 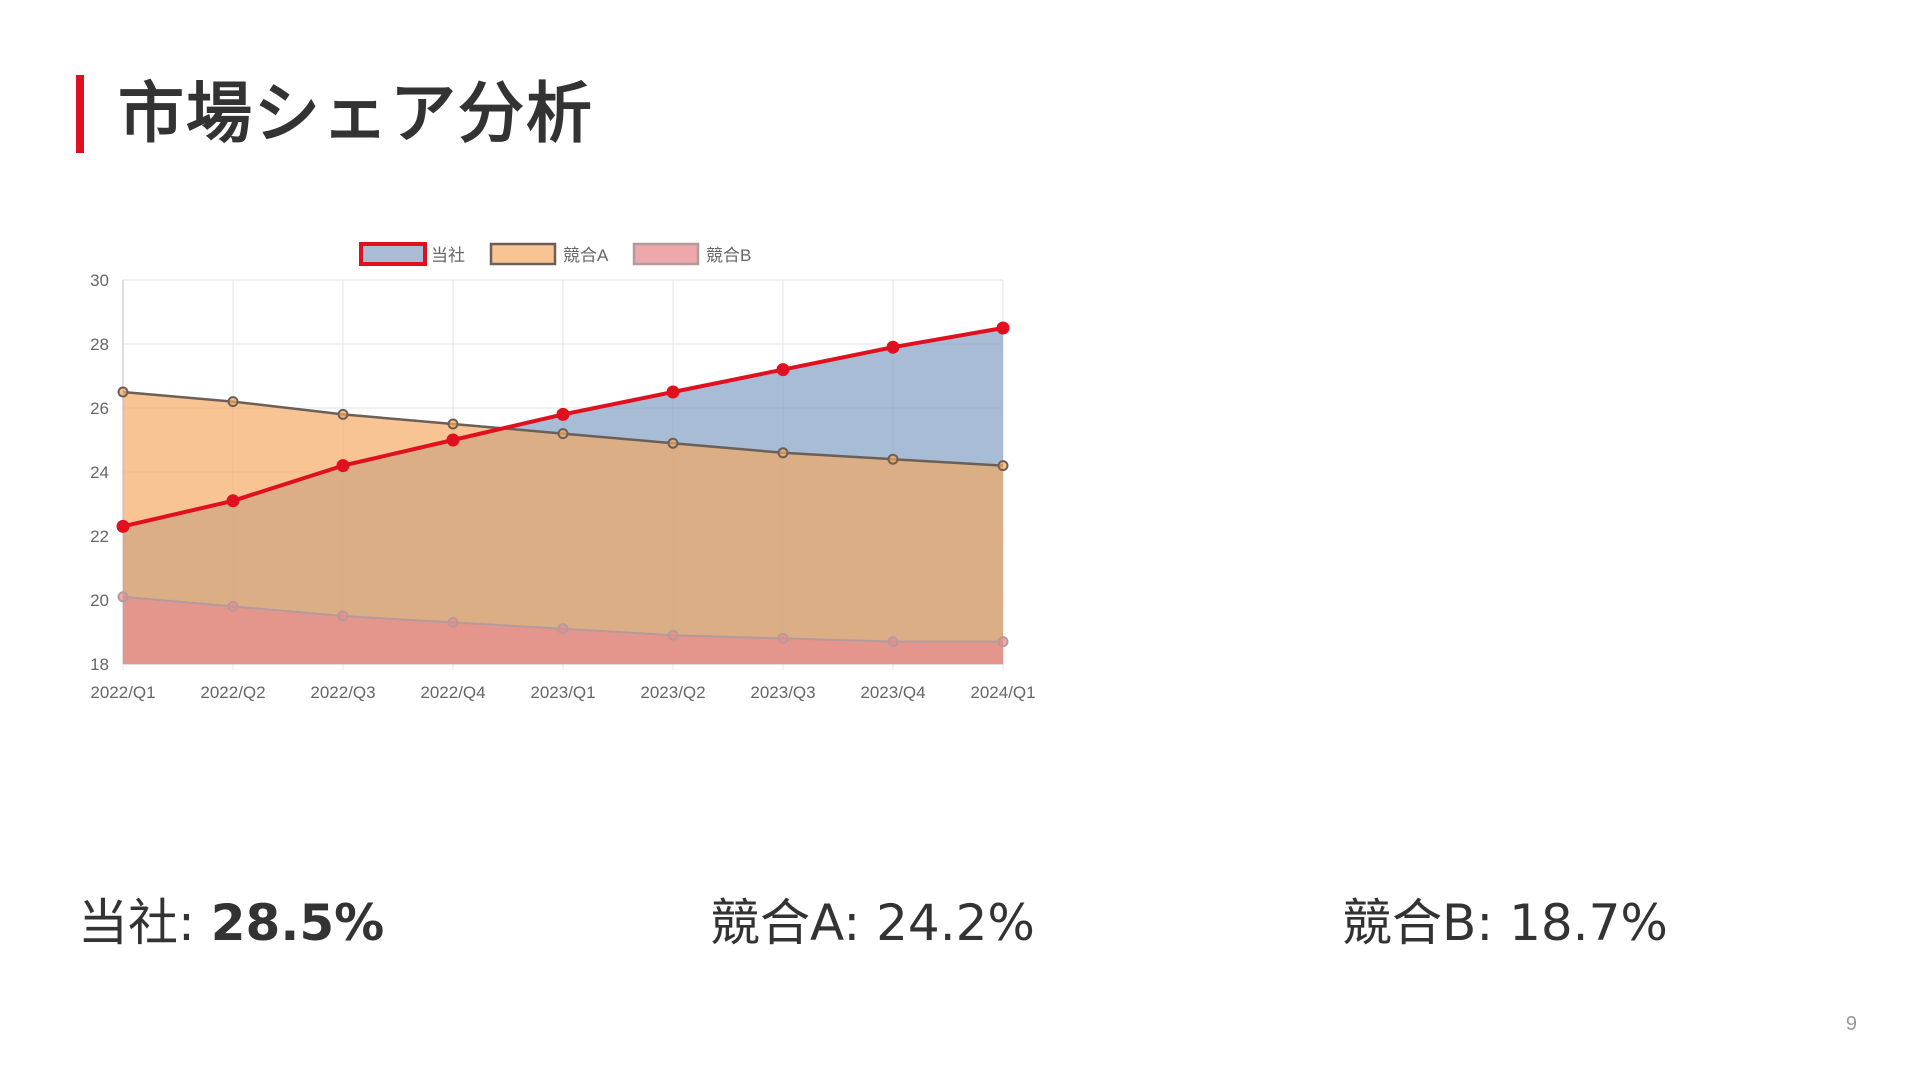 What do you see at coordinates (892, 692) in the screenshot?
I see `x-tick-label: 2023/Q4` at bounding box center [892, 692].